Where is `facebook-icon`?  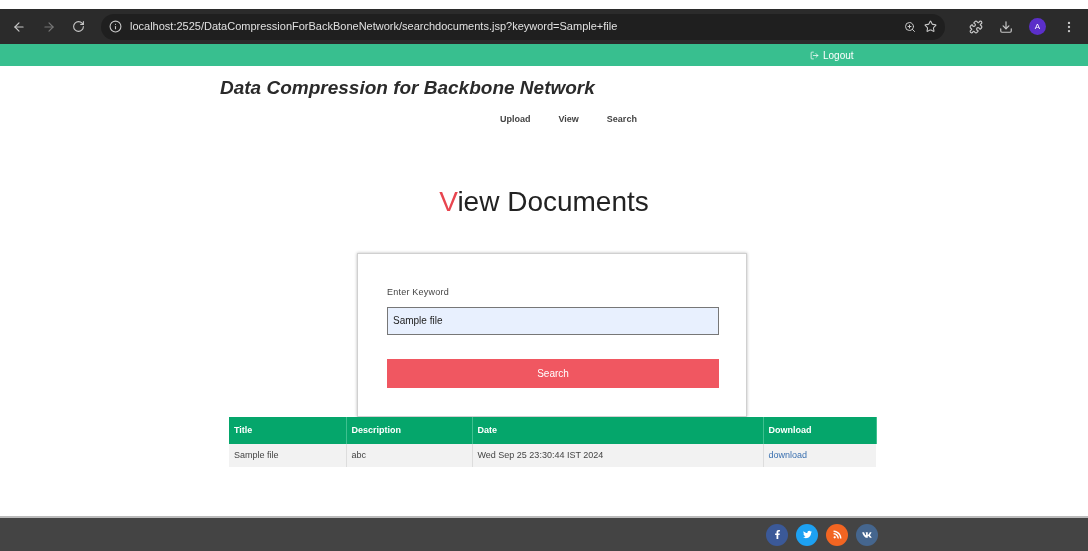
facebook-icon is located at coordinates (777, 534).